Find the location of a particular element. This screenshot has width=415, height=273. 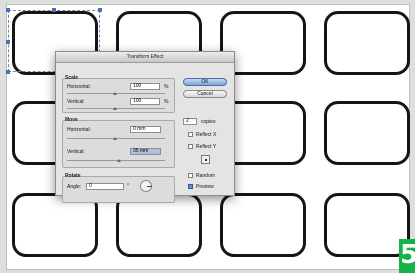

rotate-angle-label: Angle: is located at coordinates (74, 187).